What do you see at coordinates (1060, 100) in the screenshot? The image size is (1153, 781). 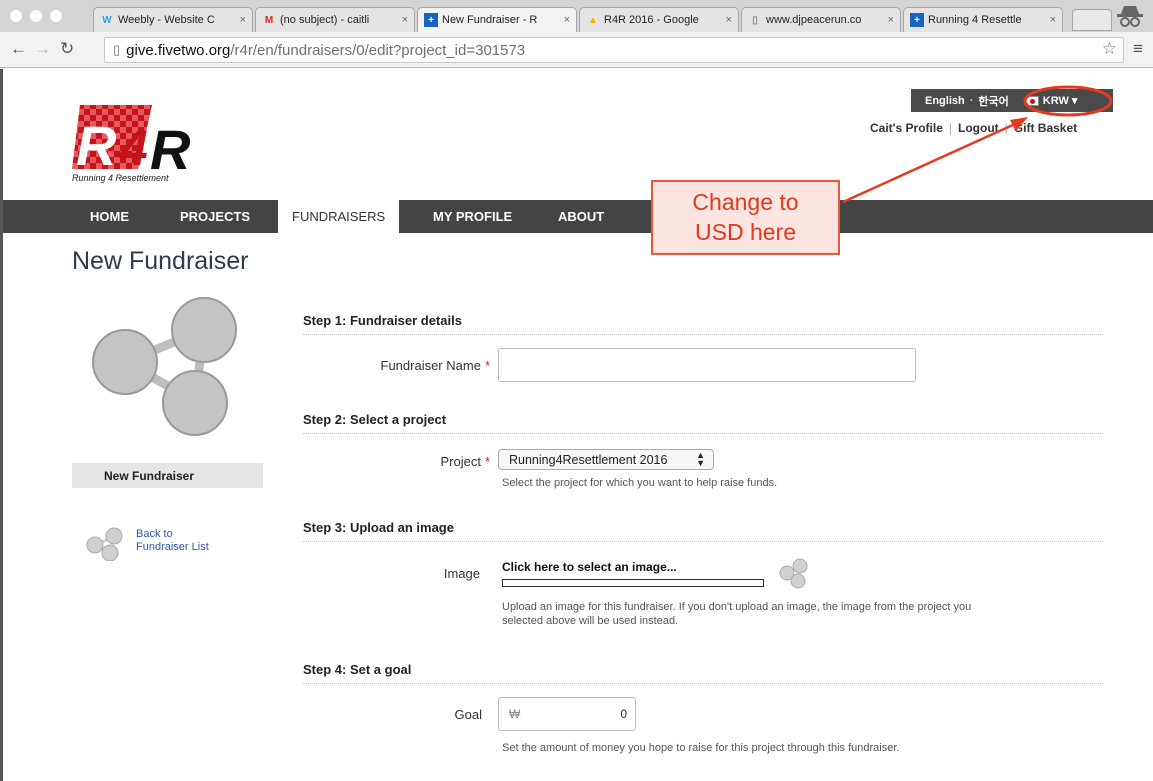 I see `currency-dropdown: KRW ▾` at bounding box center [1060, 100].